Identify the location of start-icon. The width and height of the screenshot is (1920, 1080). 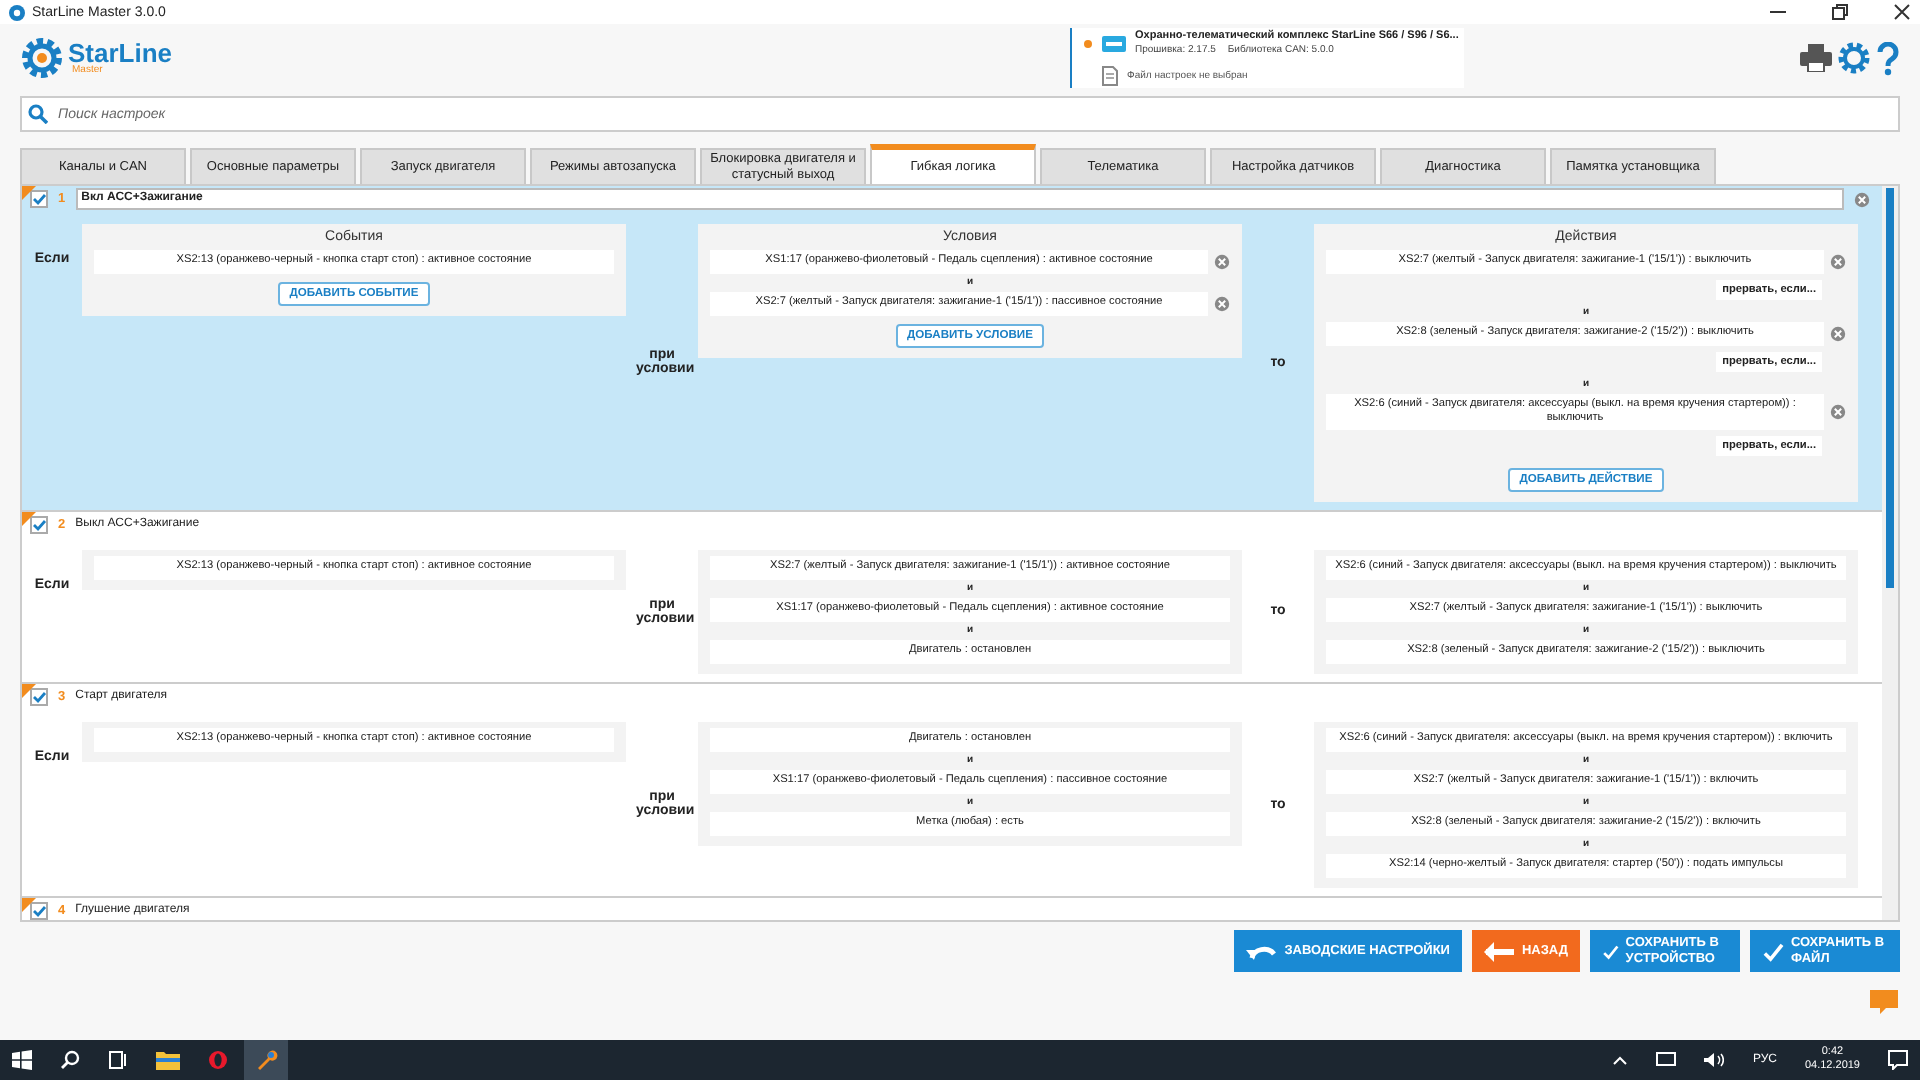
(22, 1060).